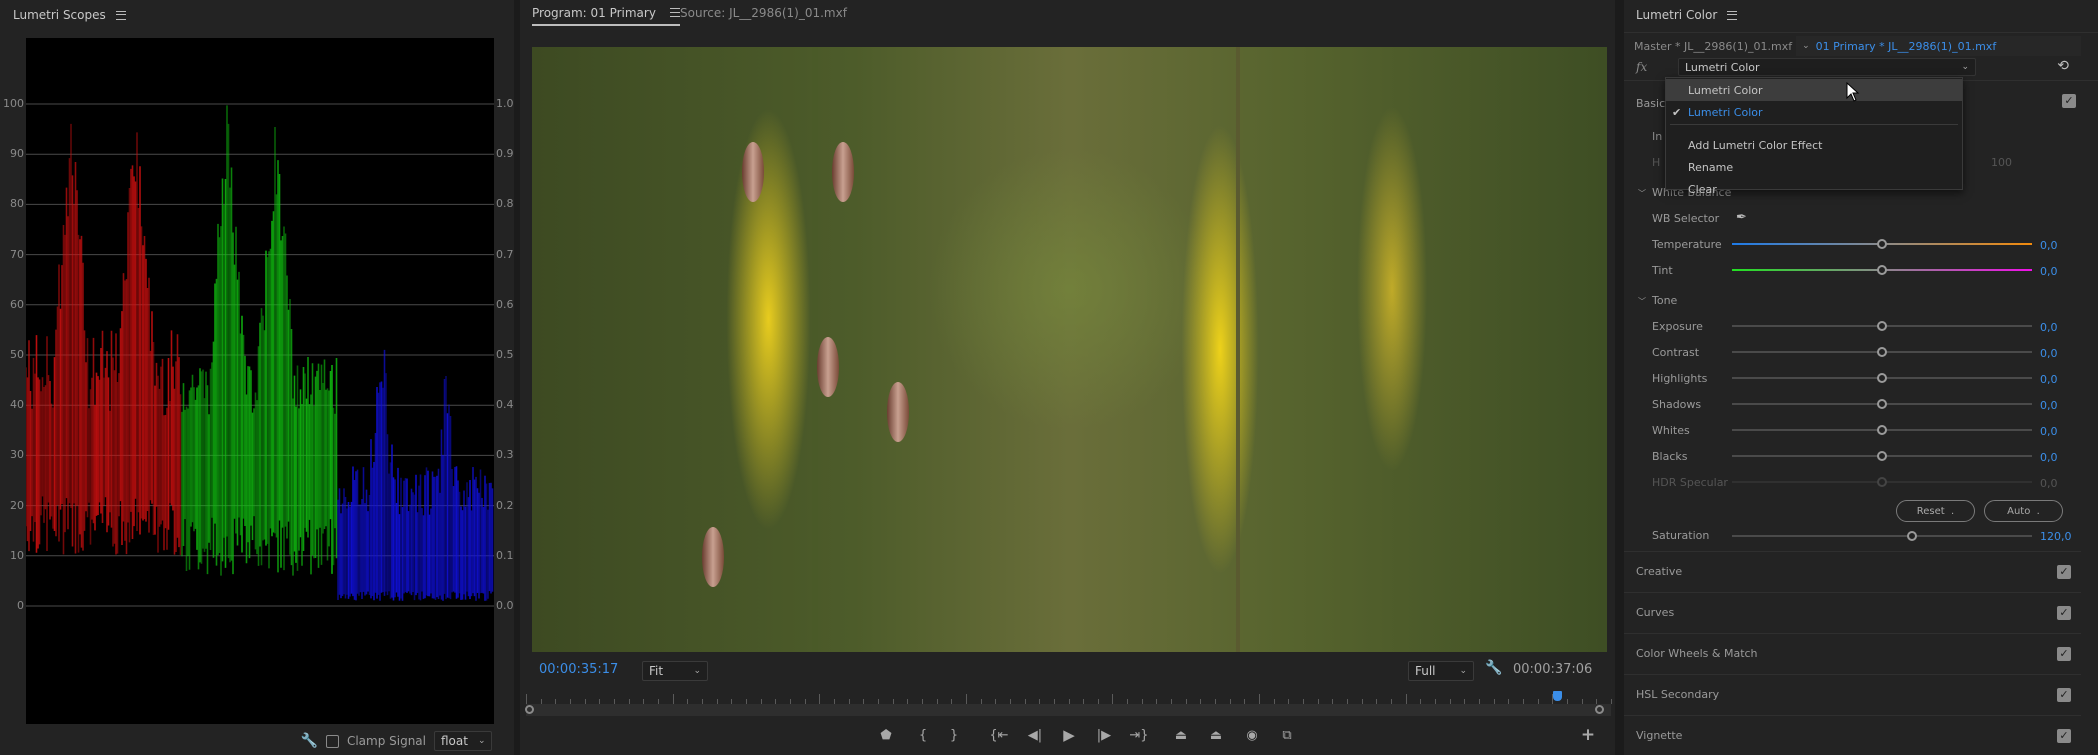  What do you see at coordinates (1852, 735) in the screenshot?
I see `section-vignette: Vignette ✓` at bounding box center [1852, 735].